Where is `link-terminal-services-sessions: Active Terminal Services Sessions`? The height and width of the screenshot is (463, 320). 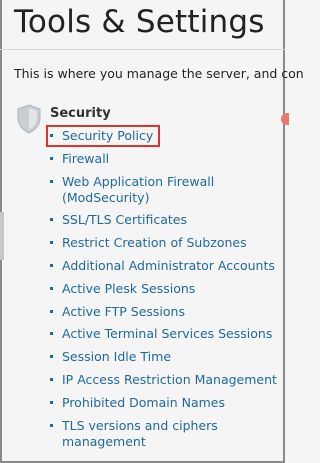 link-terminal-services-sessions: Active Terminal Services Sessions is located at coordinates (167, 333).